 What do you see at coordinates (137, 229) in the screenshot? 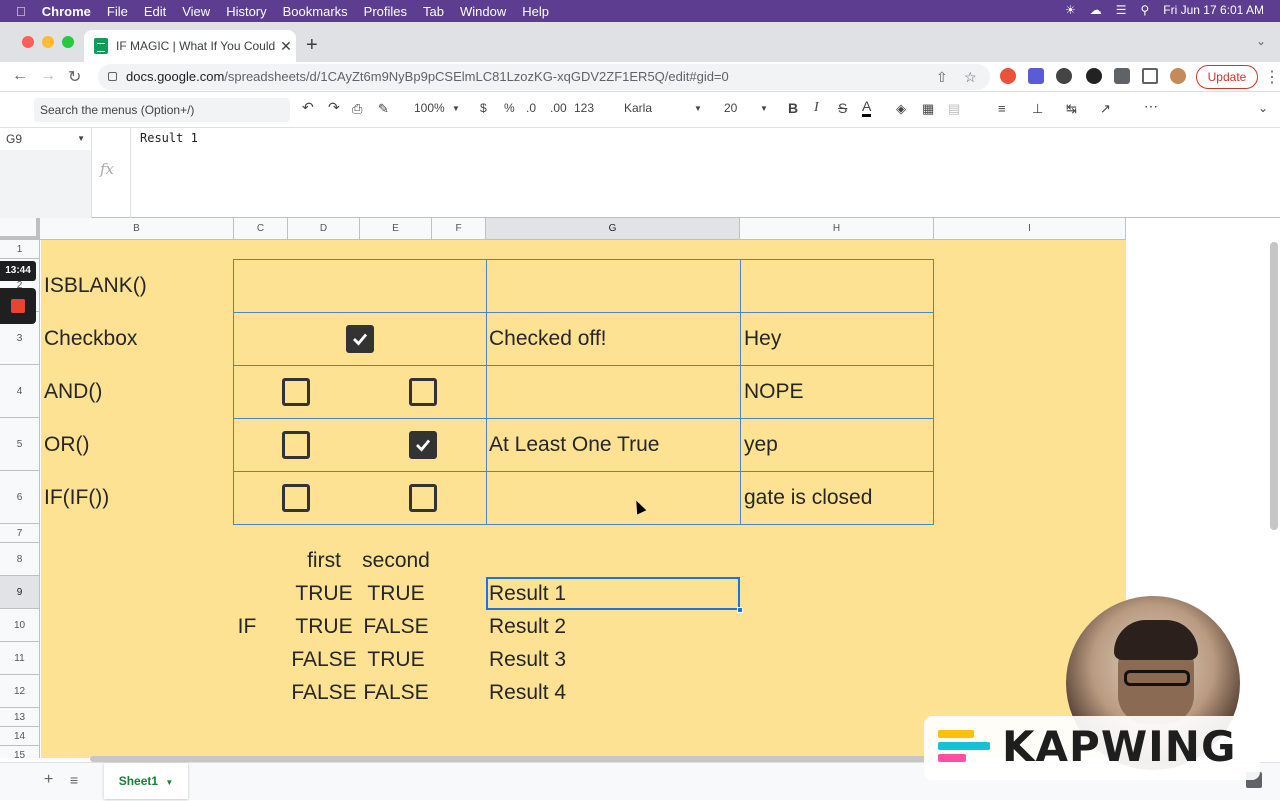
I see `column-header-b: B` at bounding box center [137, 229].